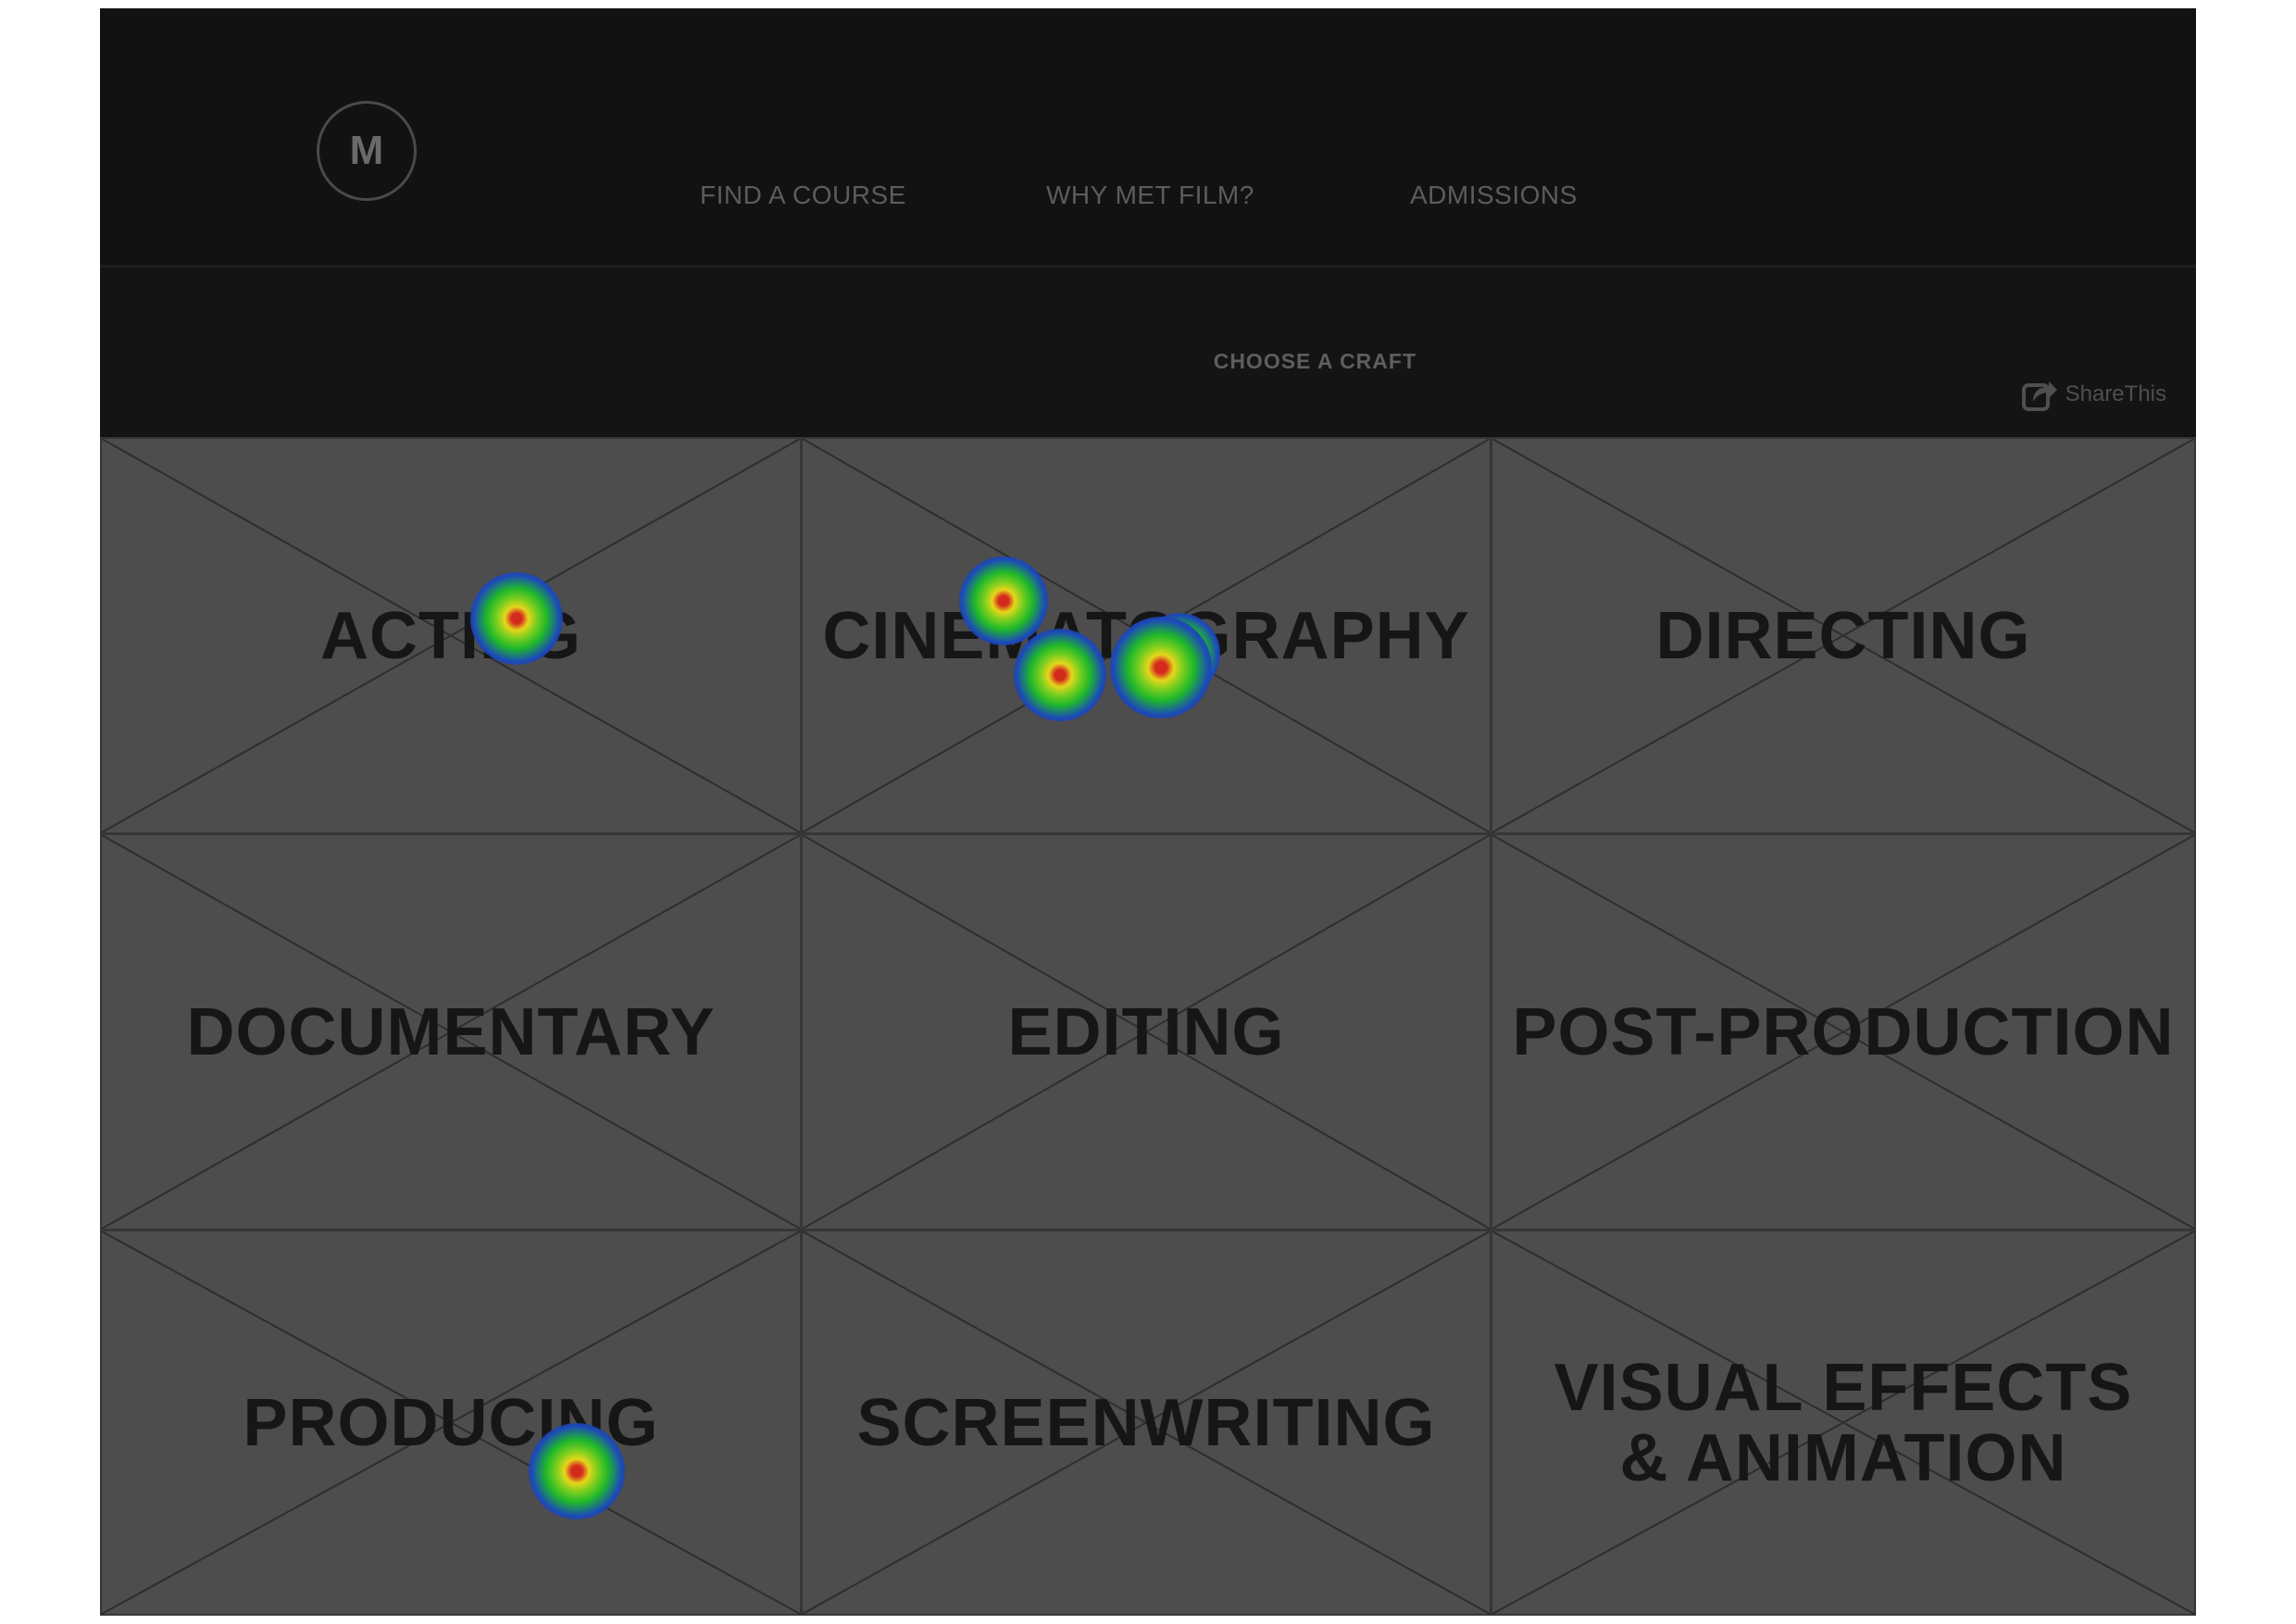 The image size is (2296, 1624). I want to click on nav-admissions: ADMISSIONS, so click(1494, 195).